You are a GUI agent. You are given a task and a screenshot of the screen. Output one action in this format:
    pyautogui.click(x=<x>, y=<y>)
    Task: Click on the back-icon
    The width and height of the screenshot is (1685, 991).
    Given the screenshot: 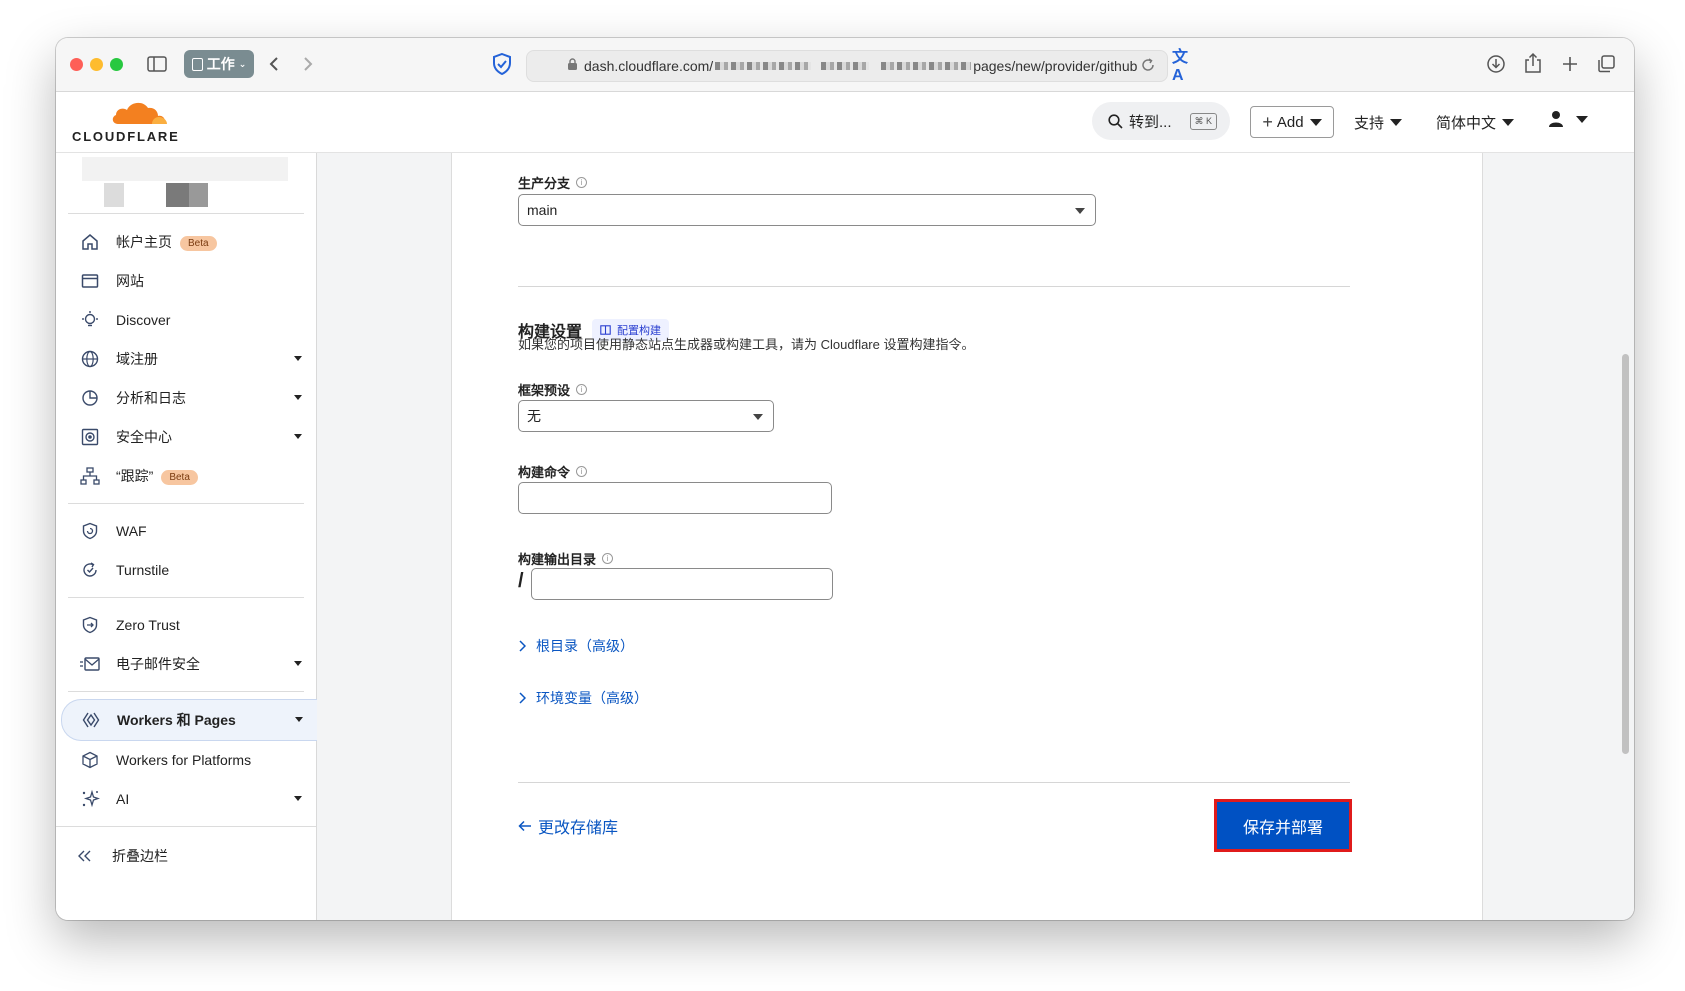 What is the action you would take?
    pyautogui.click(x=274, y=64)
    